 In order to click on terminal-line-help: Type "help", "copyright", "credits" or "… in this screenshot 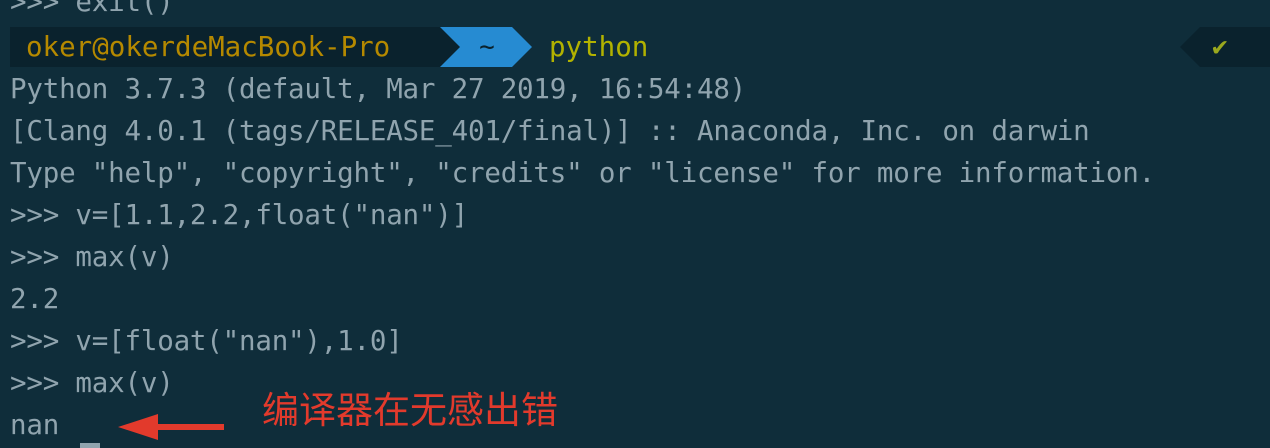, I will do `click(582, 173)`.